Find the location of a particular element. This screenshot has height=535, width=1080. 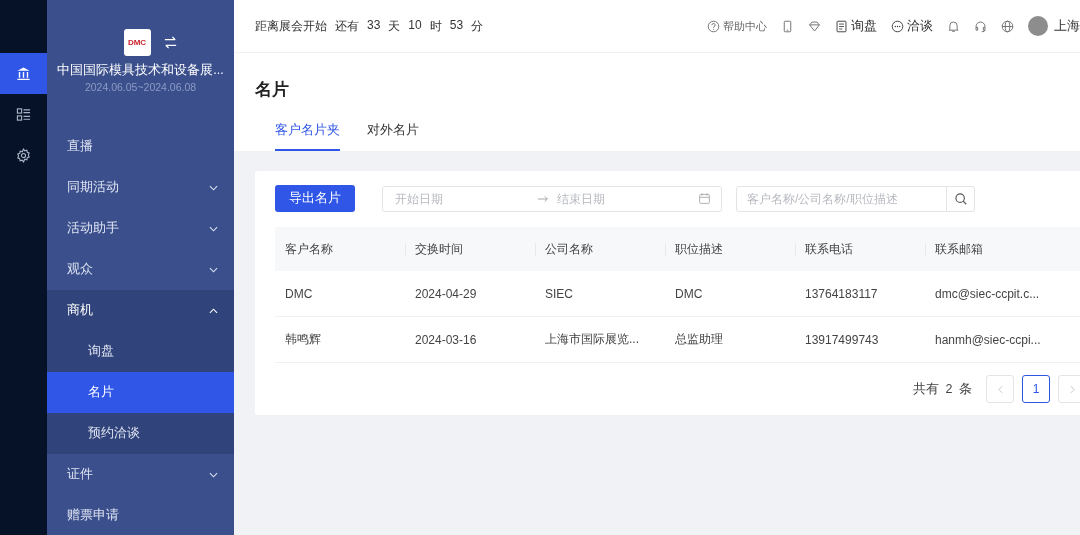

search-icon is located at coordinates (960, 198).